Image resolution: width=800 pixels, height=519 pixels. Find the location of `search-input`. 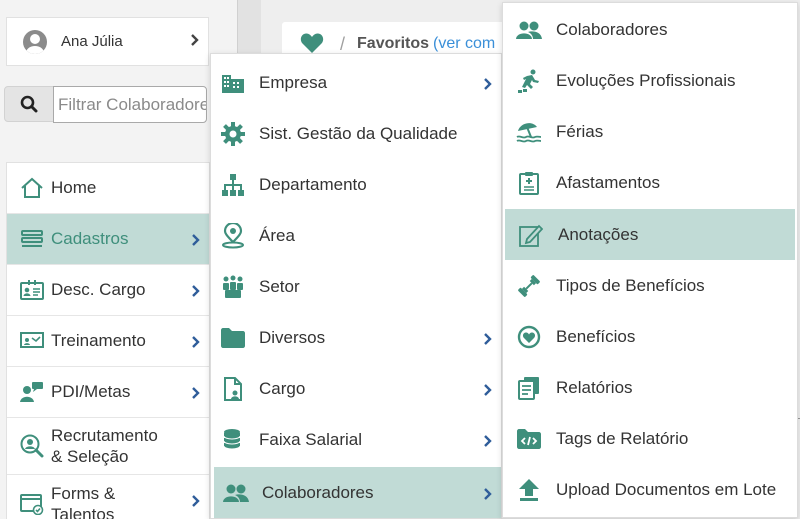

search-input is located at coordinates (130, 104).